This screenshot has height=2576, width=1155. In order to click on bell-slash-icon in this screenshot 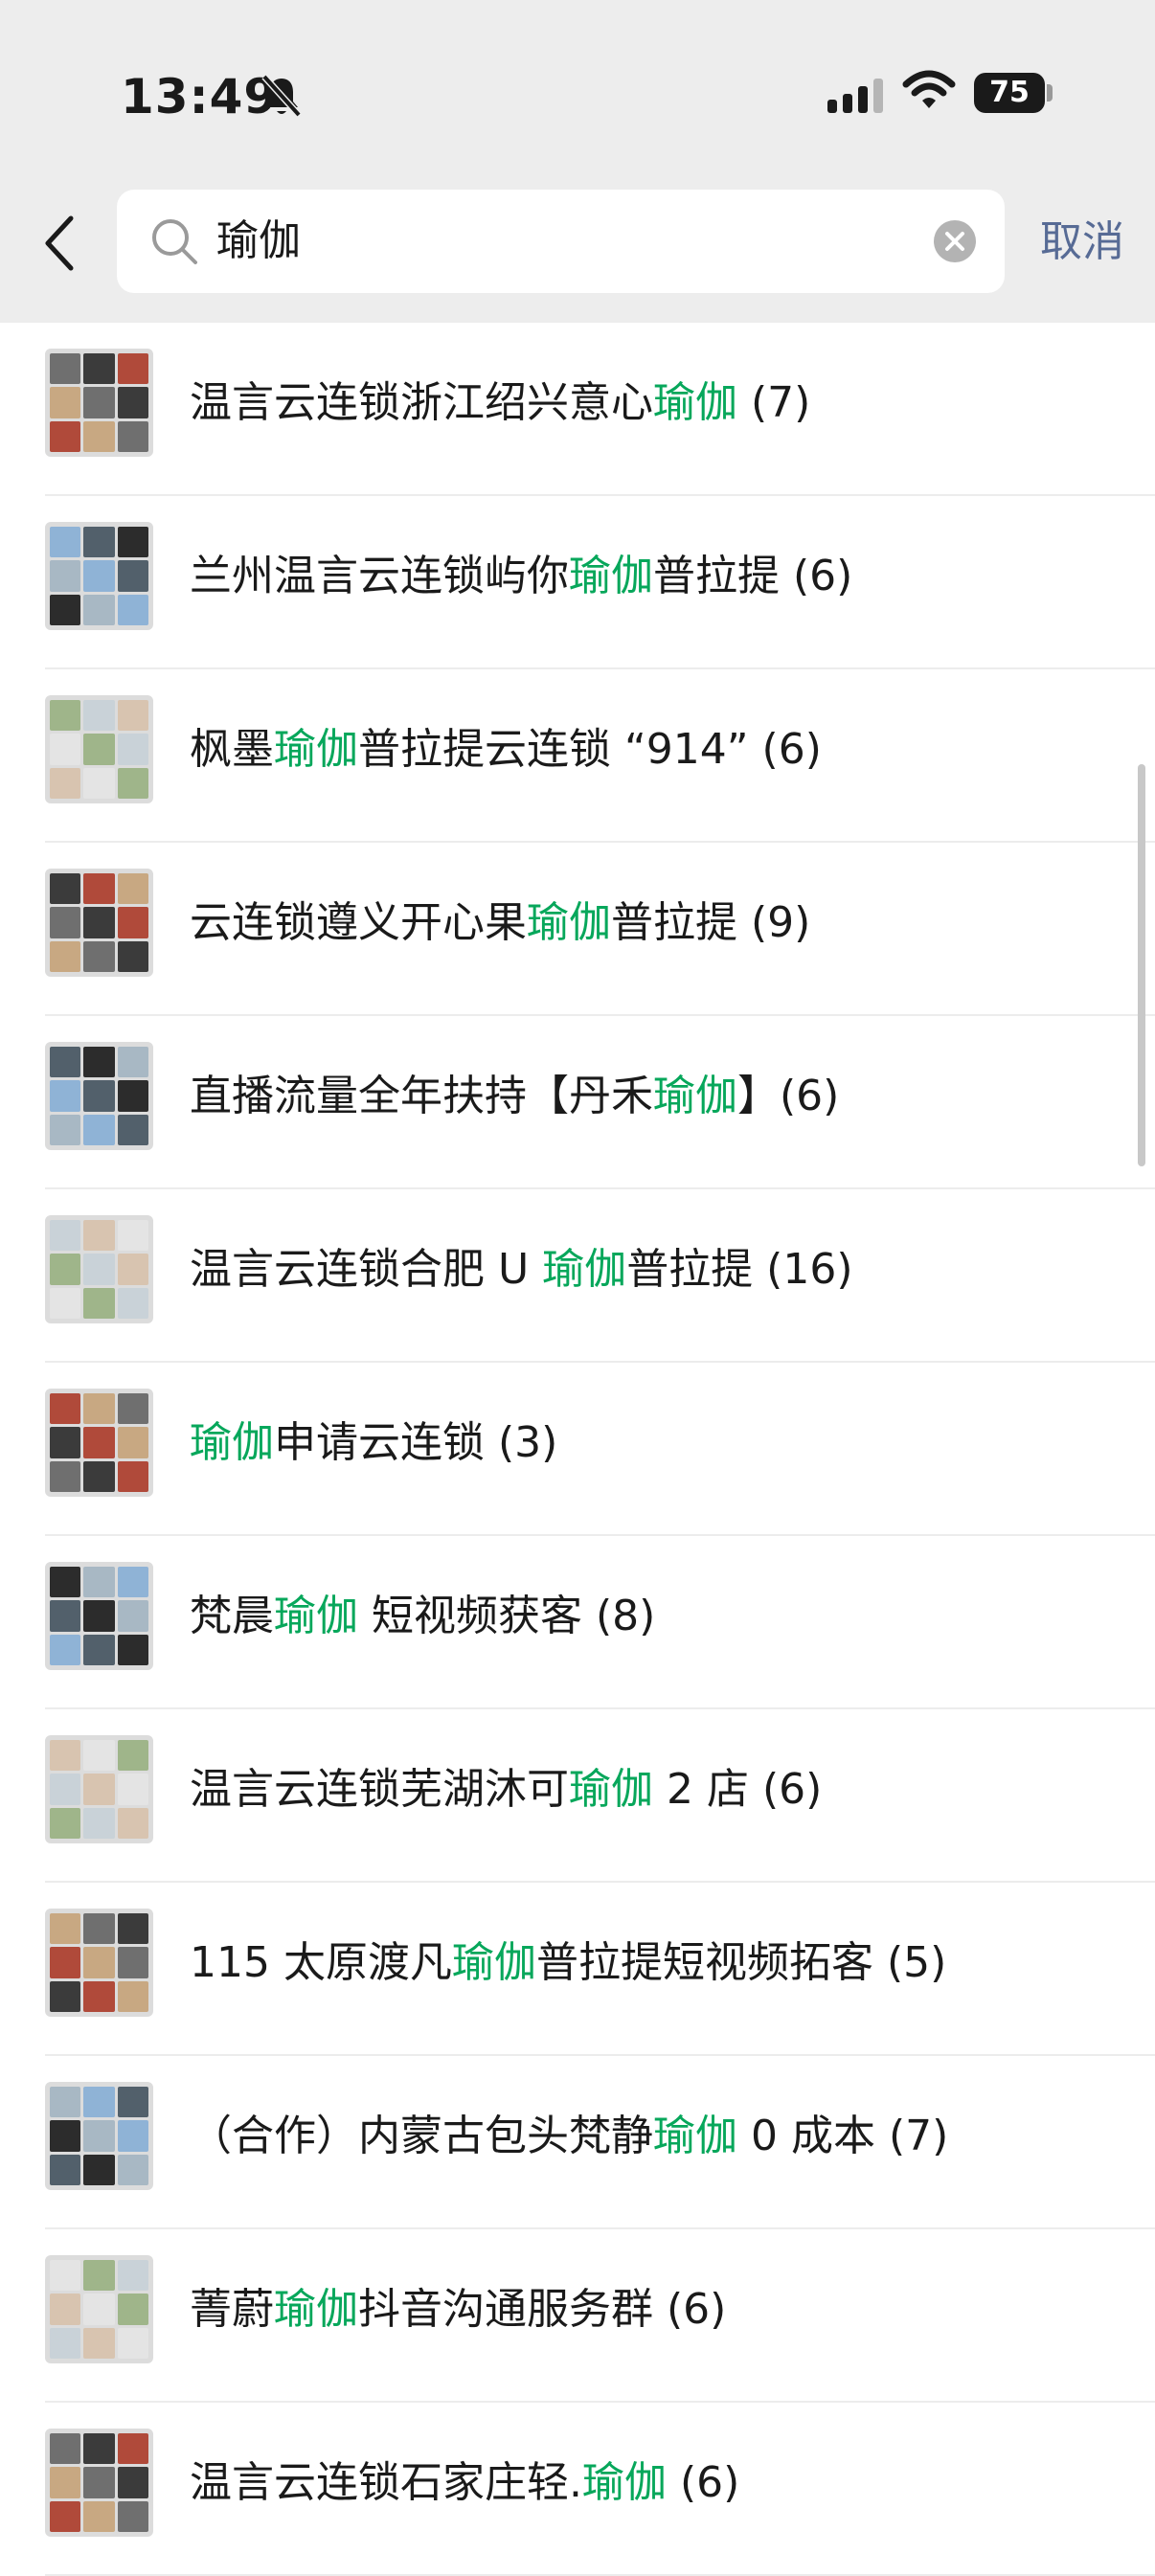, I will do `click(281, 96)`.